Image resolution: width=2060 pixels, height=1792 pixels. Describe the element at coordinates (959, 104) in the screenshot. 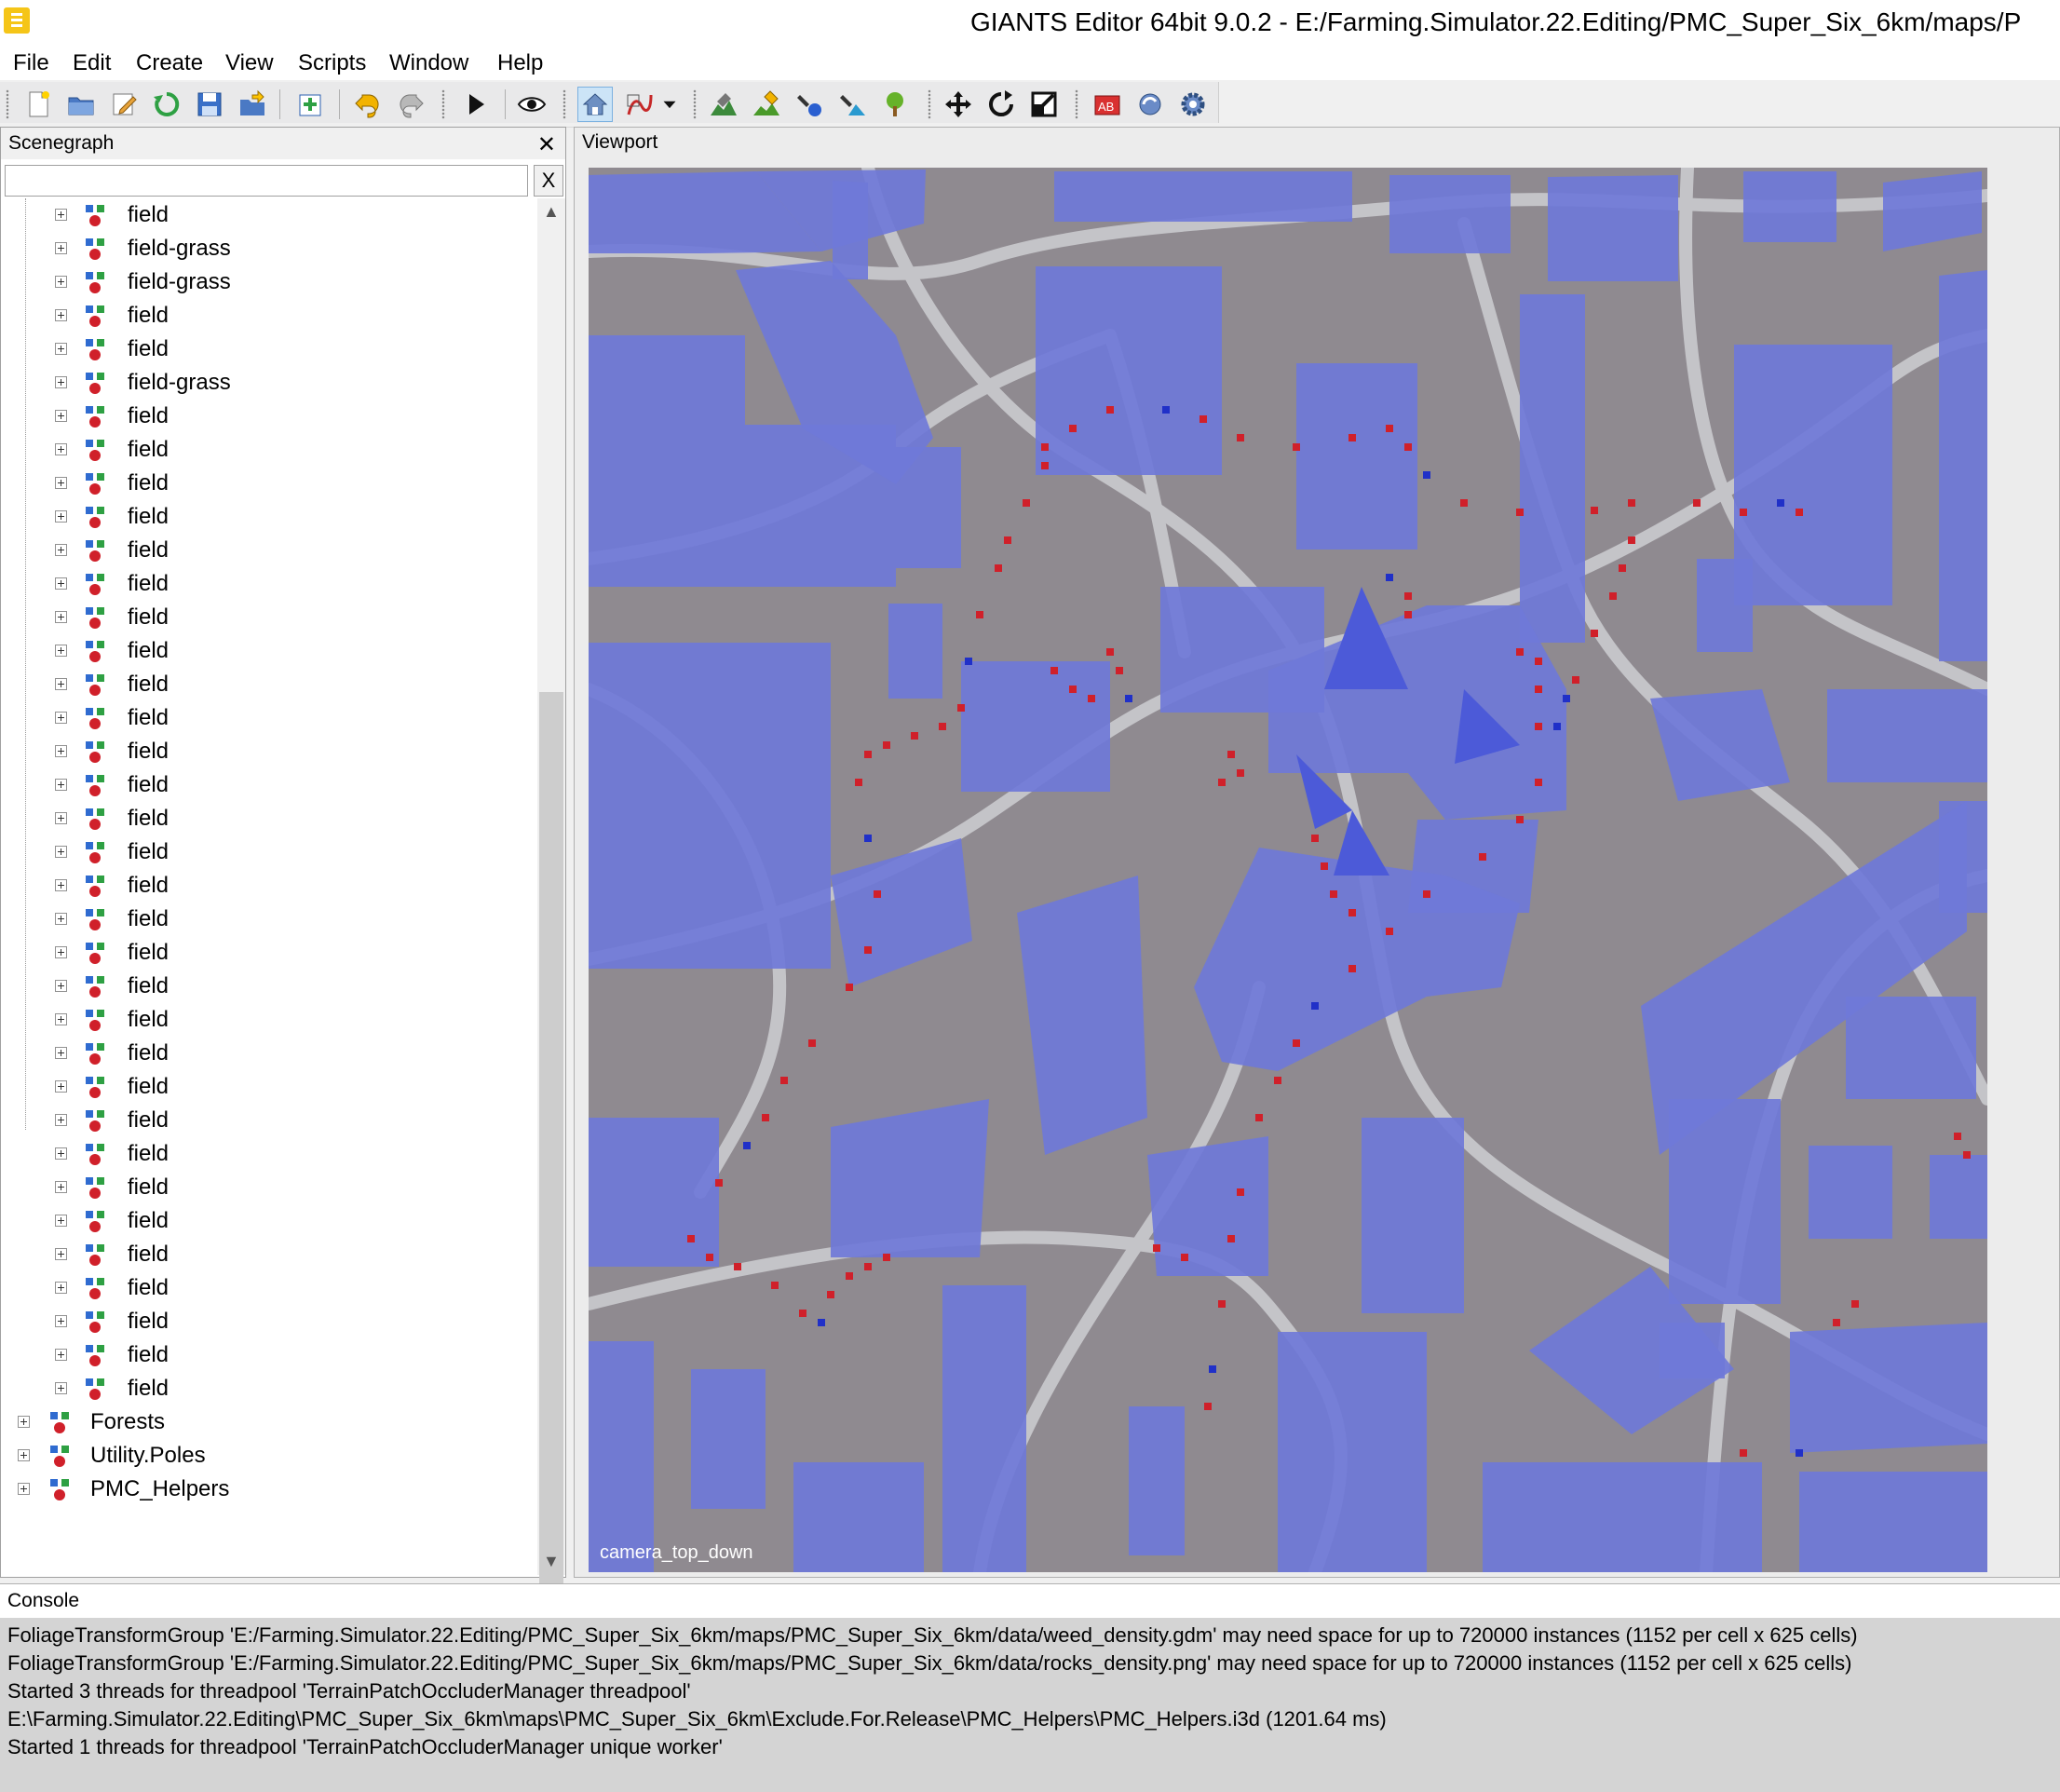

I see `move-icon` at that location.